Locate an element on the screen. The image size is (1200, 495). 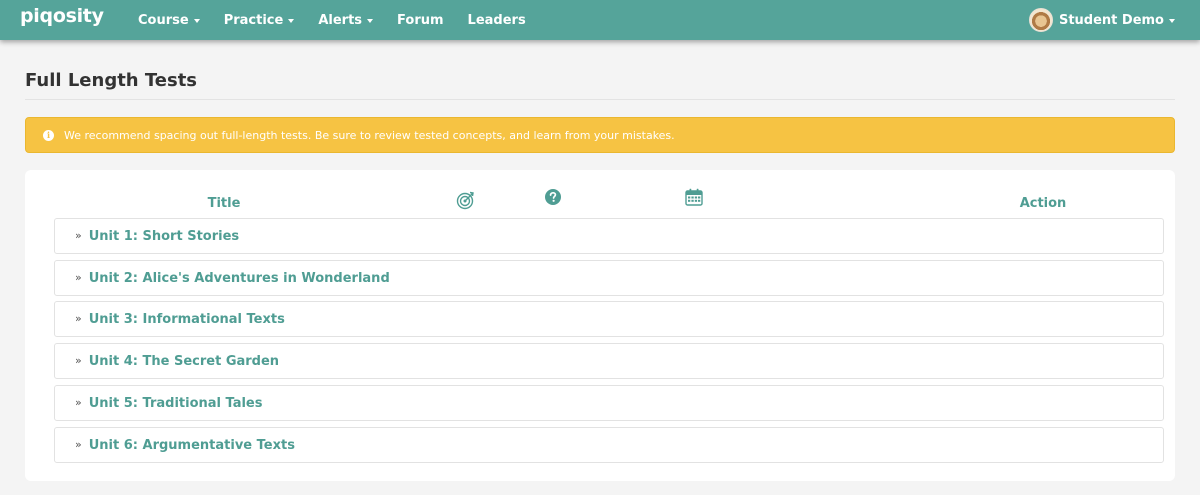
nav-item-practice: Practice is located at coordinates (259, 20).